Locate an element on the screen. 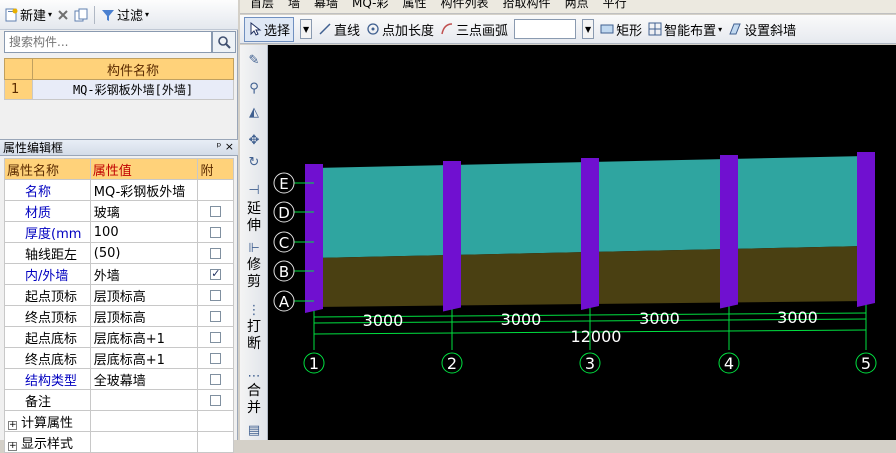 The image size is (896, 453). line-button: 直线 is located at coordinates (339, 29).